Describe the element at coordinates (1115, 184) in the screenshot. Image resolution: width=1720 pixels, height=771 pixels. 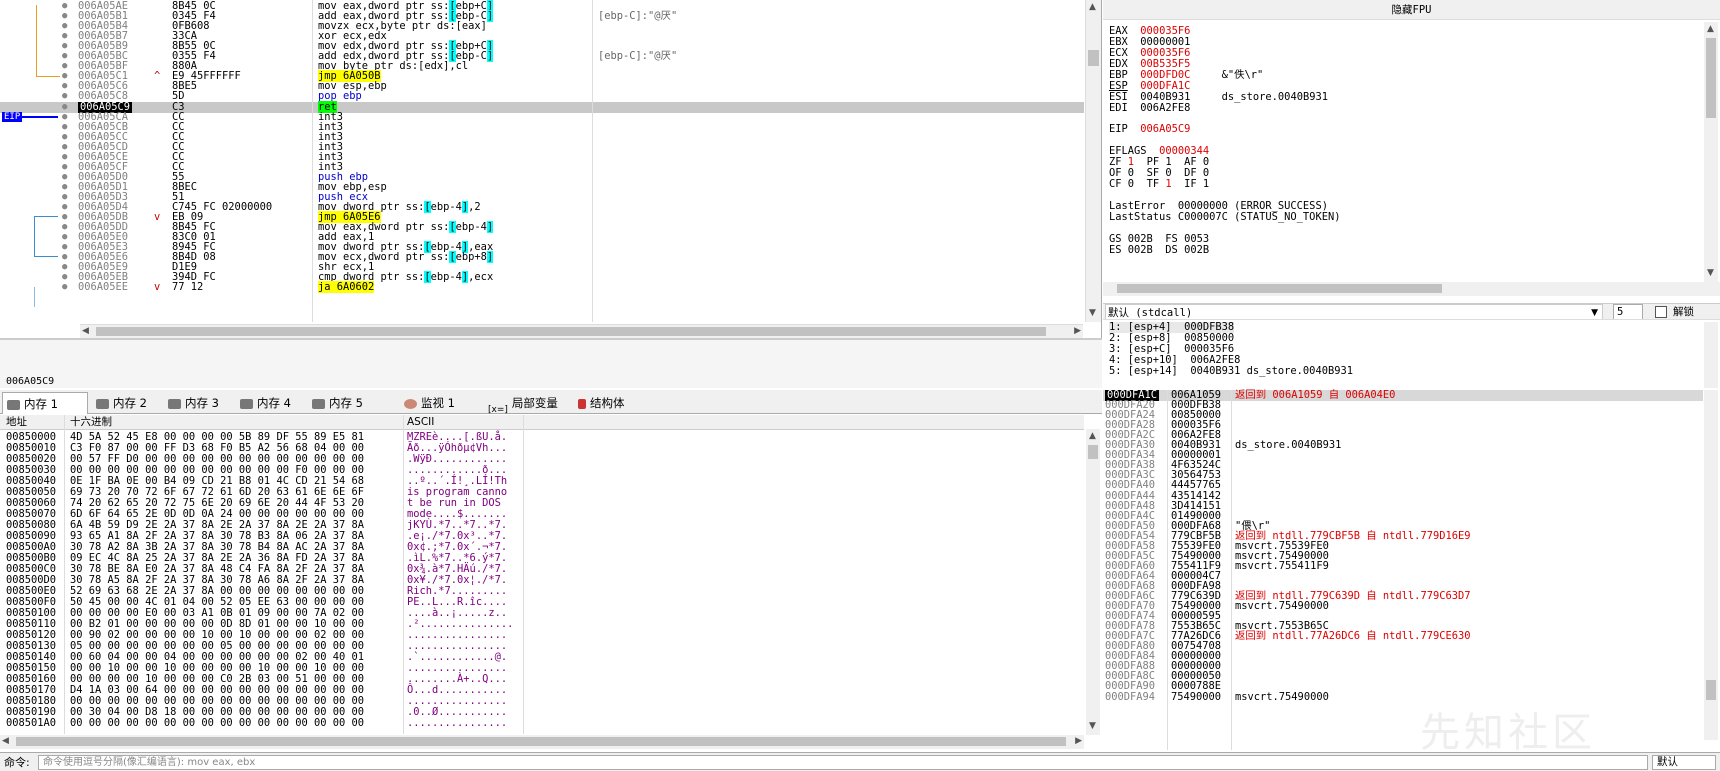
I see `flag-name: CF` at that location.